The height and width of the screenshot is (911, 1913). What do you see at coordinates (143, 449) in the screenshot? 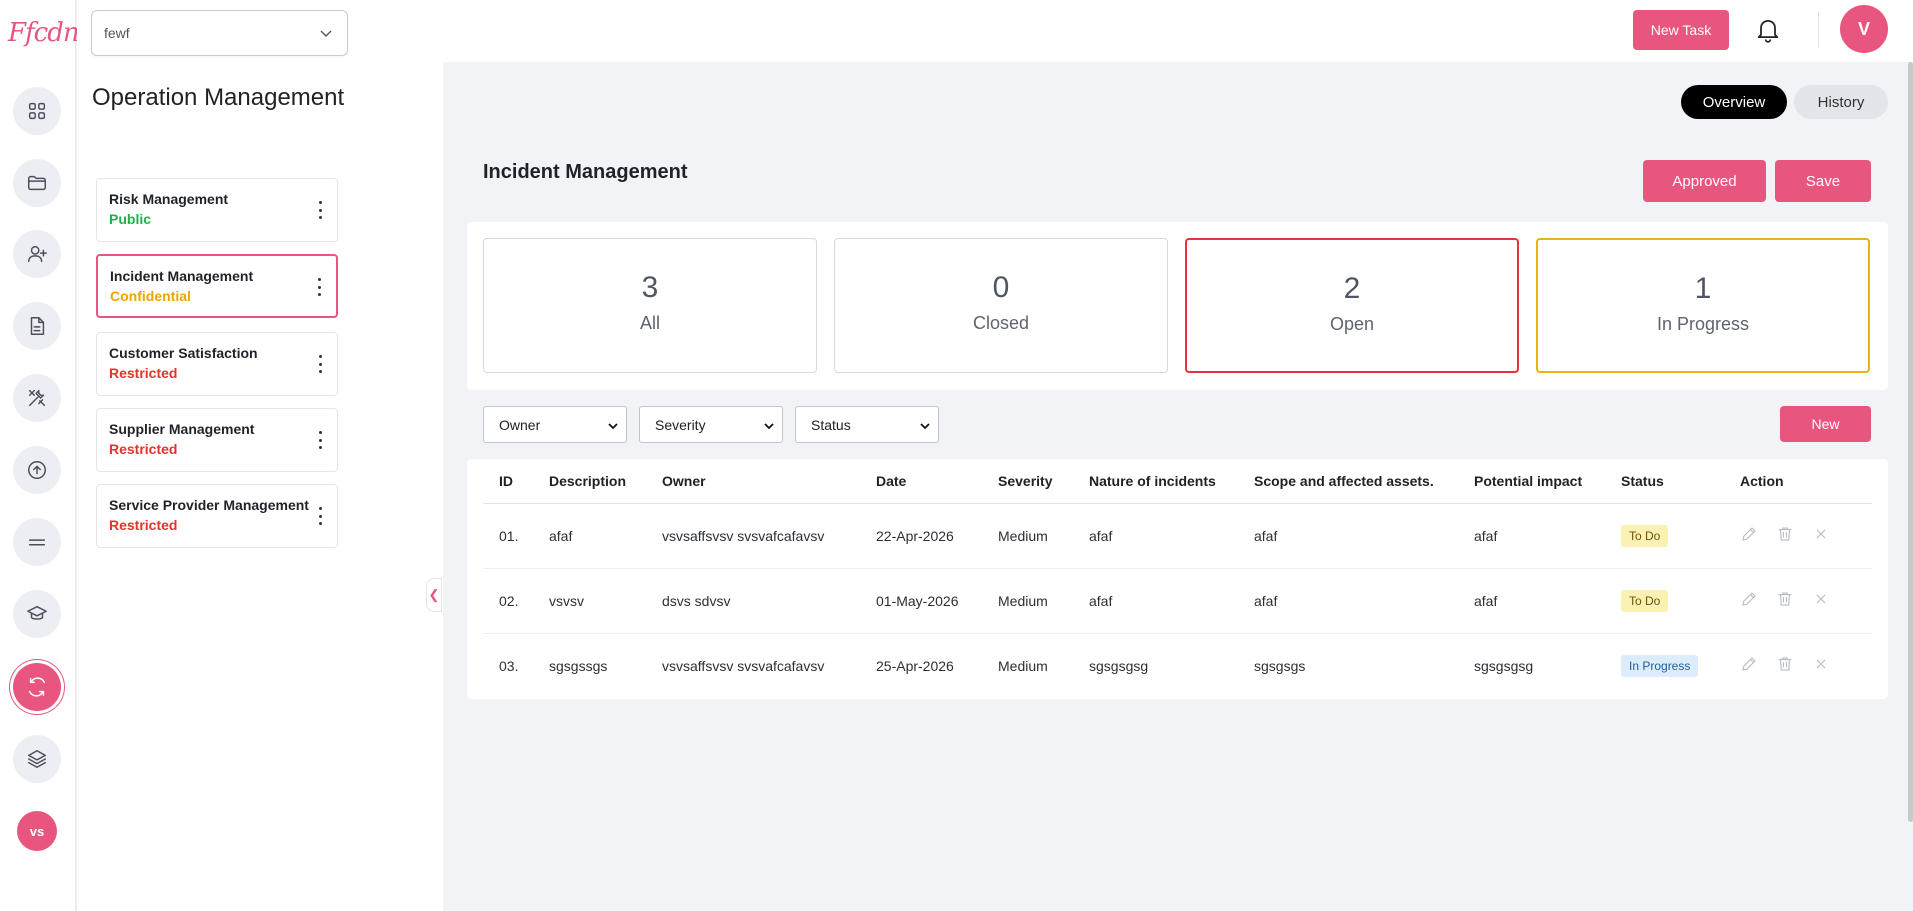
I see `project-visibility: Restricted` at bounding box center [143, 449].